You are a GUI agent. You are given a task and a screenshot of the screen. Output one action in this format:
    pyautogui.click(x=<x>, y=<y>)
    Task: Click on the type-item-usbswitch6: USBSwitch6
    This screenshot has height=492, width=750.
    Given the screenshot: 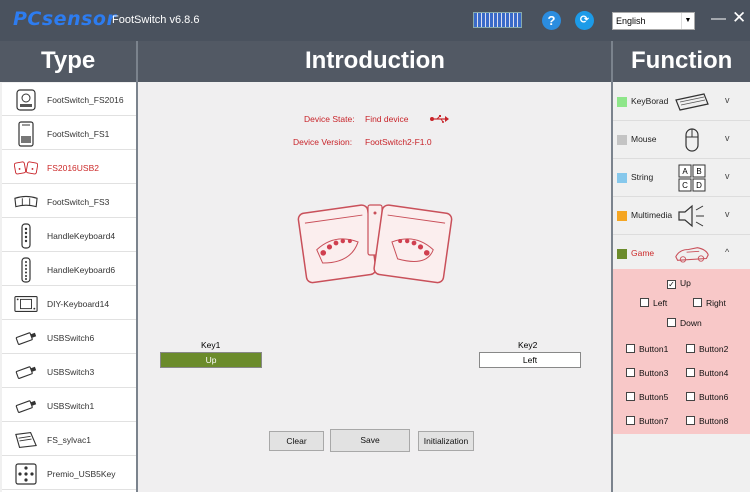 What is the action you would take?
    pyautogui.click(x=69, y=337)
    